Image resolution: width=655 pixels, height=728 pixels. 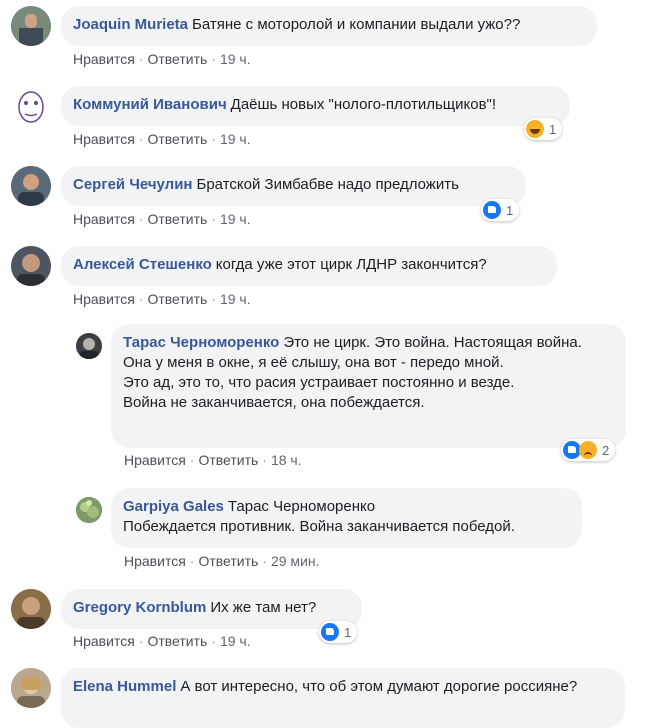 What do you see at coordinates (286, 460) in the screenshot?
I see `comment-time: 18 ч.` at bounding box center [286, 460].